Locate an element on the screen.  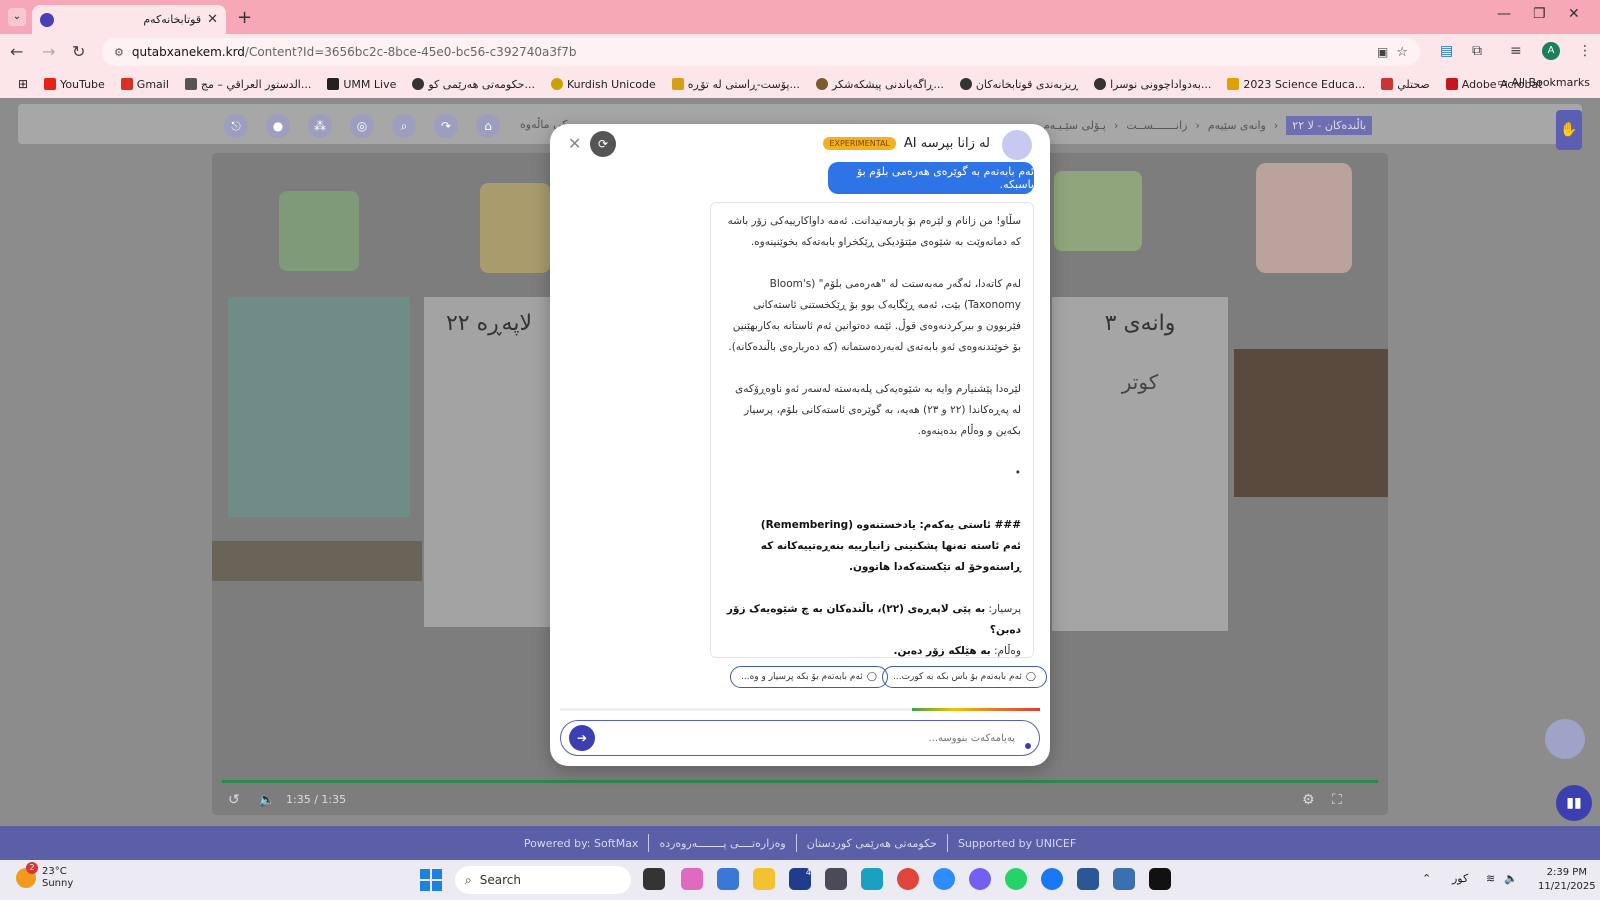
browser-tab-active: قوتابخانەکەم ✕ is located at coordinates (129, 19).